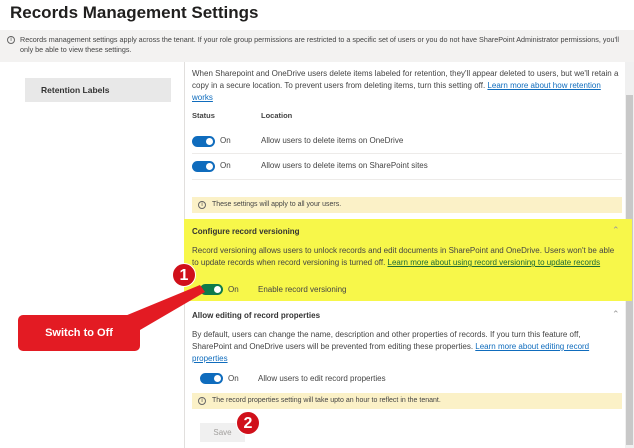 This screenshot has height=448, width=634. I want to click on step-2-badge: 2, so click(248, 423).